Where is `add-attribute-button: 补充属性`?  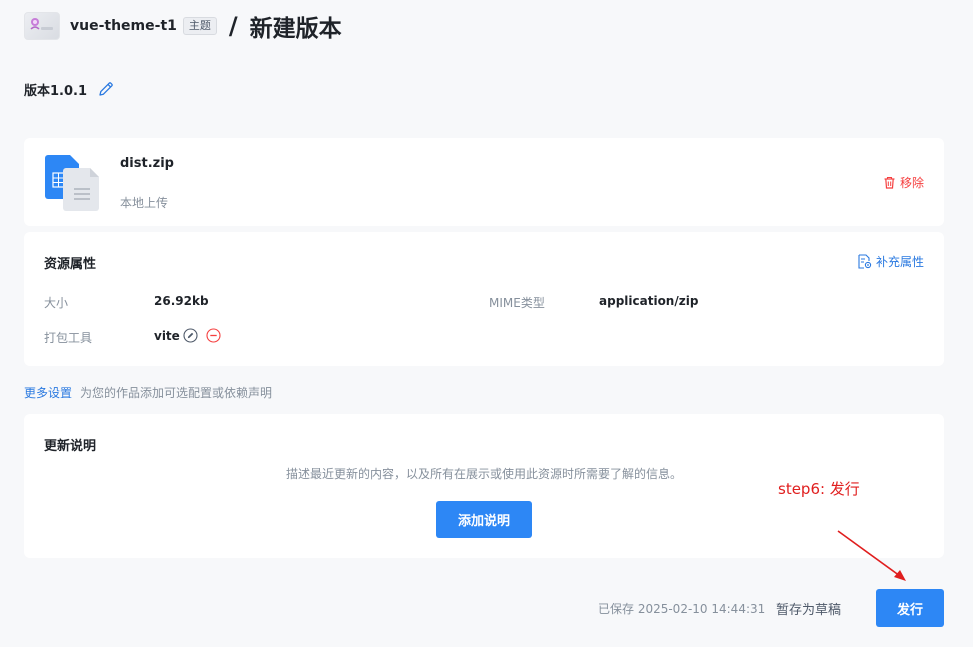 add-attribute-button: 补充属性 is located at coordinates (890, 261).